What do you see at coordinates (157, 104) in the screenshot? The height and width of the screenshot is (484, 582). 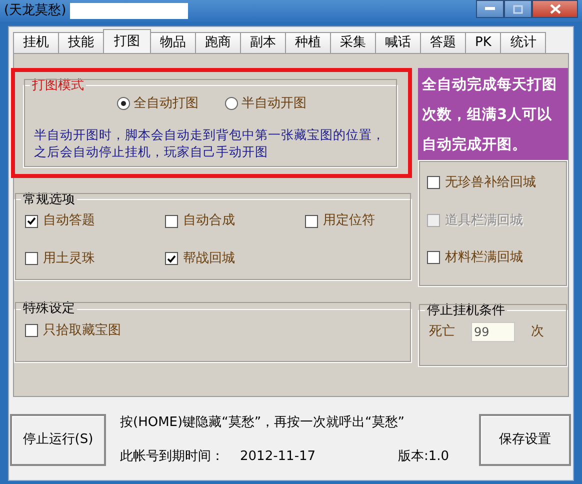 I see `radio-option: 全自动打图` at bounding box center [157, 104].